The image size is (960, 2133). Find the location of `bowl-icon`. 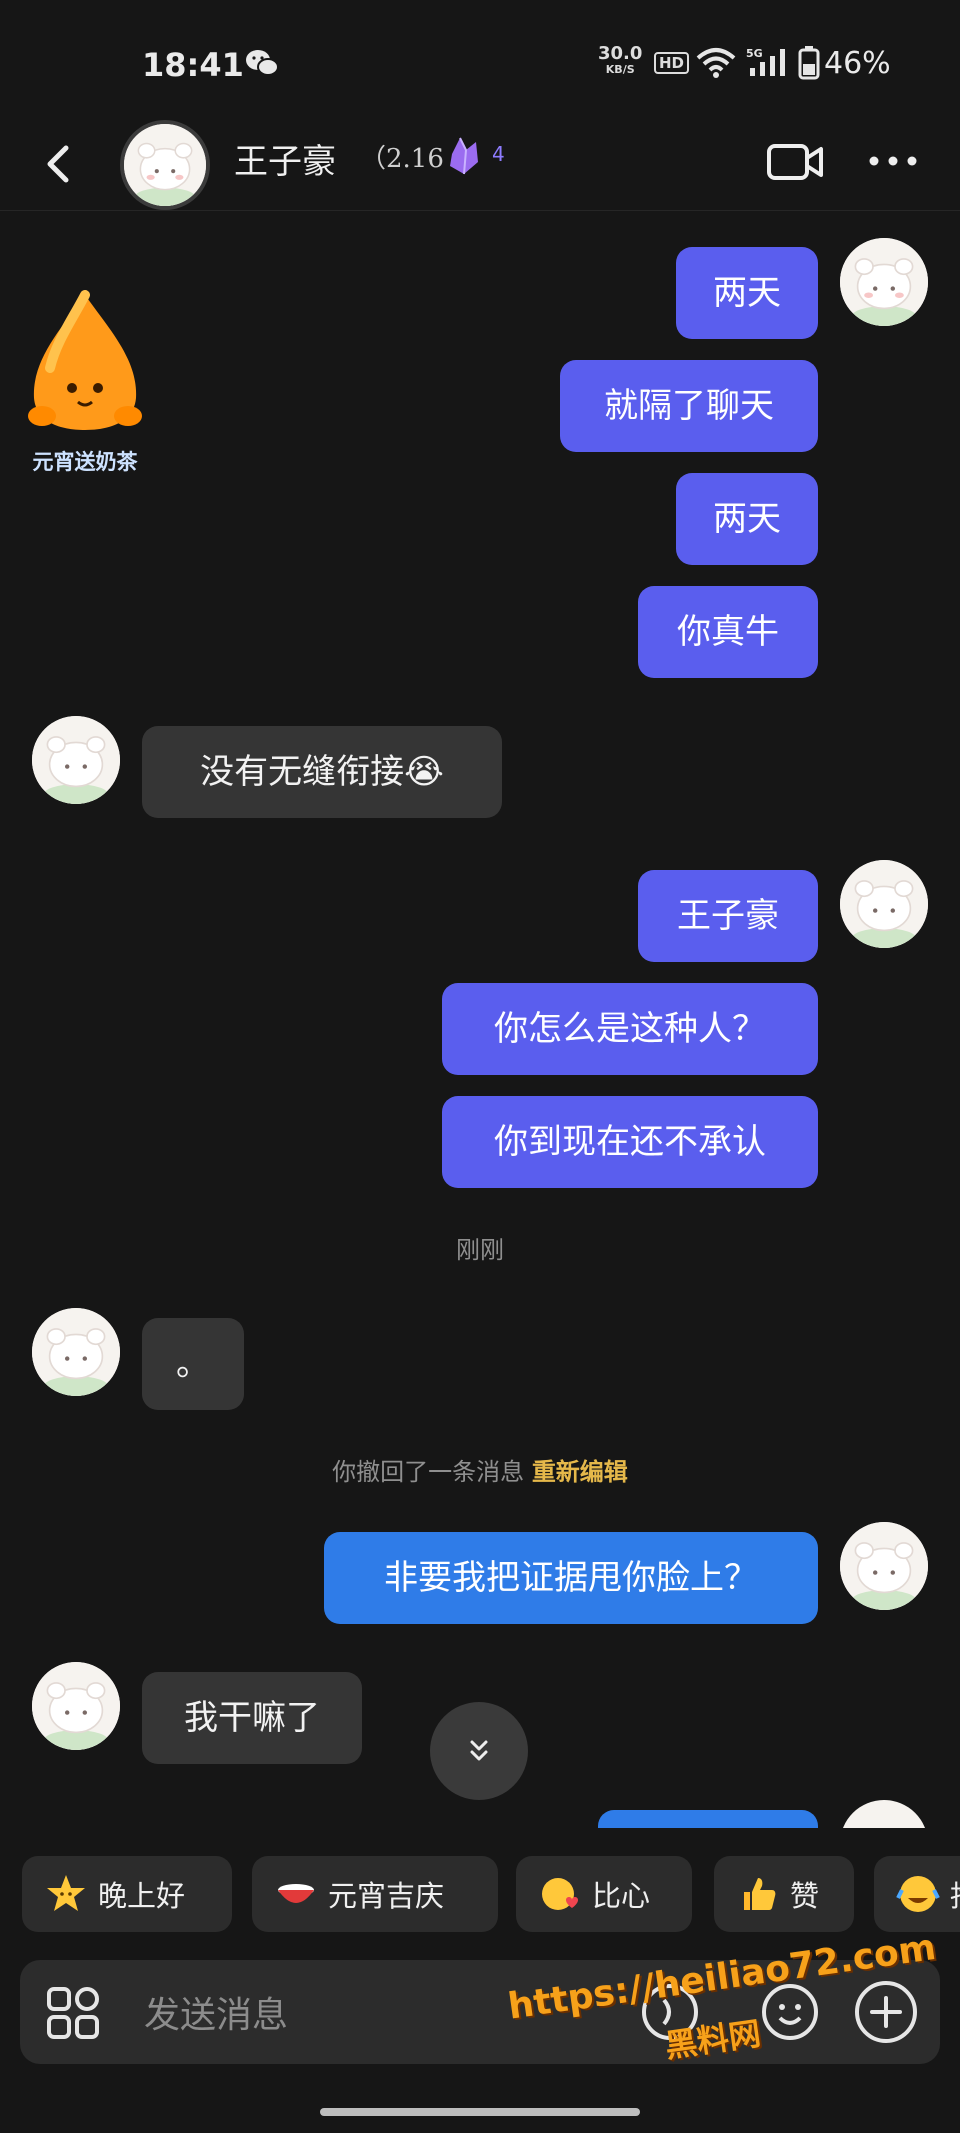

bowl-icon is located at coordinates (296, 1893).